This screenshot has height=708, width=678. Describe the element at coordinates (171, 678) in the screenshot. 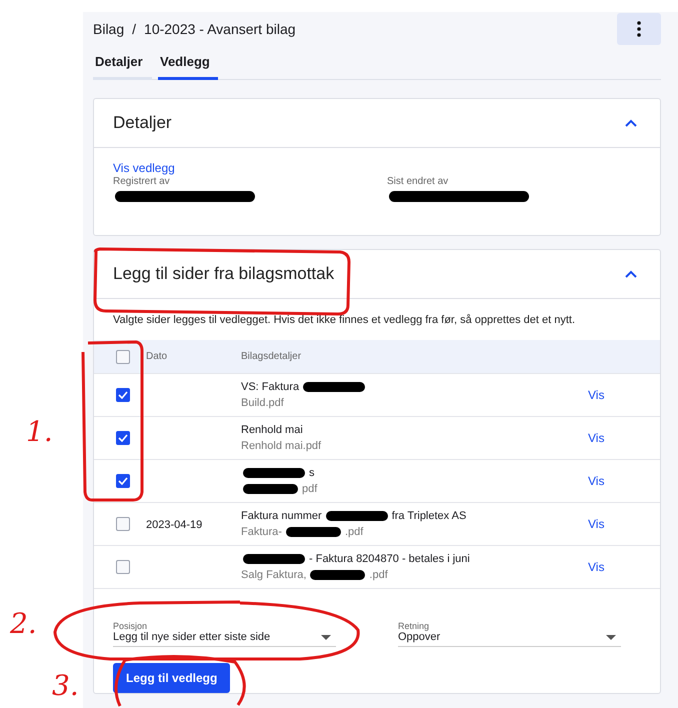

I see `add-attachment-button: Legg til vedlegg` at that location.